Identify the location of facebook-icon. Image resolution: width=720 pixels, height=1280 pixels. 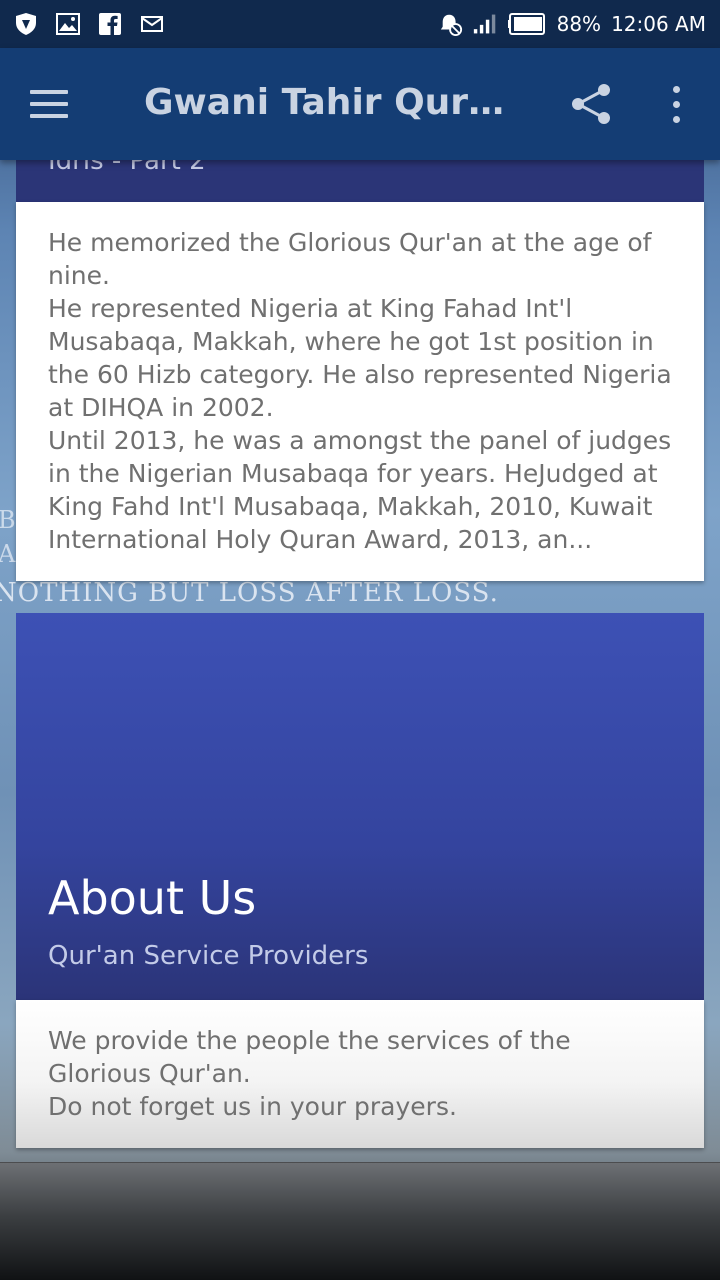
(110, 24).